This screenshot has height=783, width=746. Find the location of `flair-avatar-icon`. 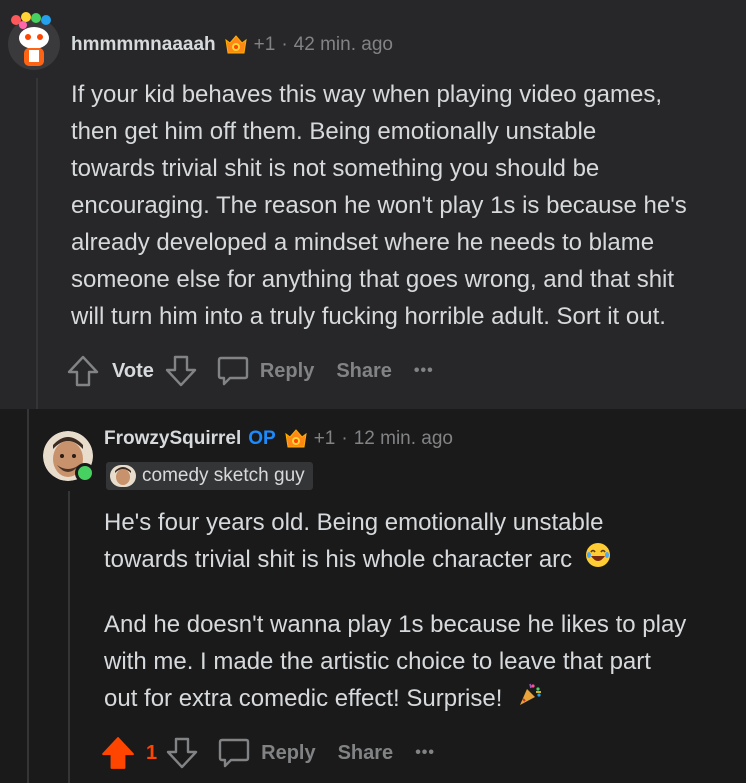

flair-avatar-icon is located at coordinates (123, 476).